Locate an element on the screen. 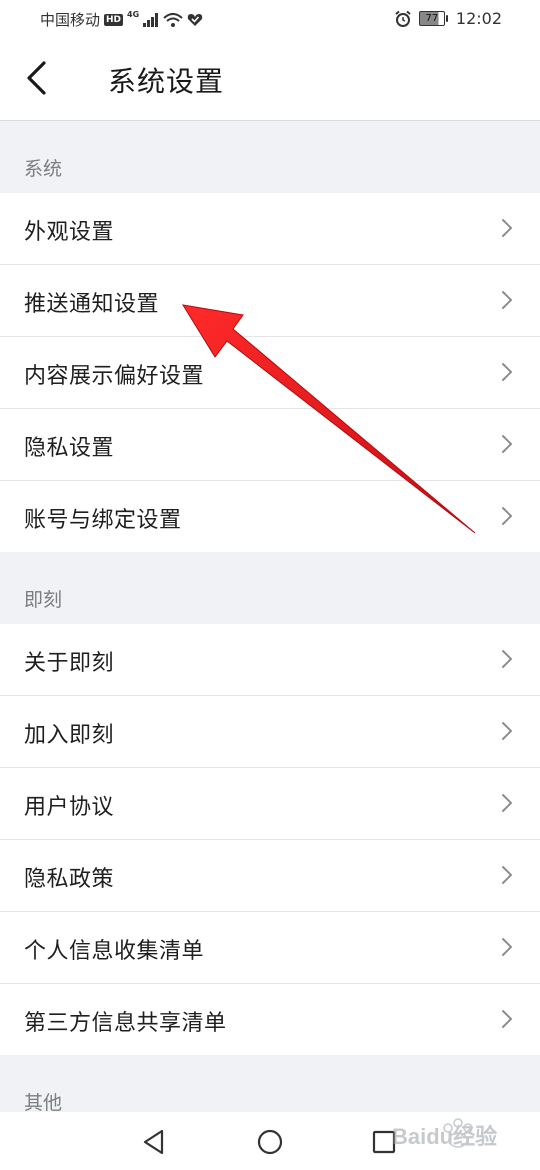  page-title: 系统设置 is located at coordinates (166, 81).